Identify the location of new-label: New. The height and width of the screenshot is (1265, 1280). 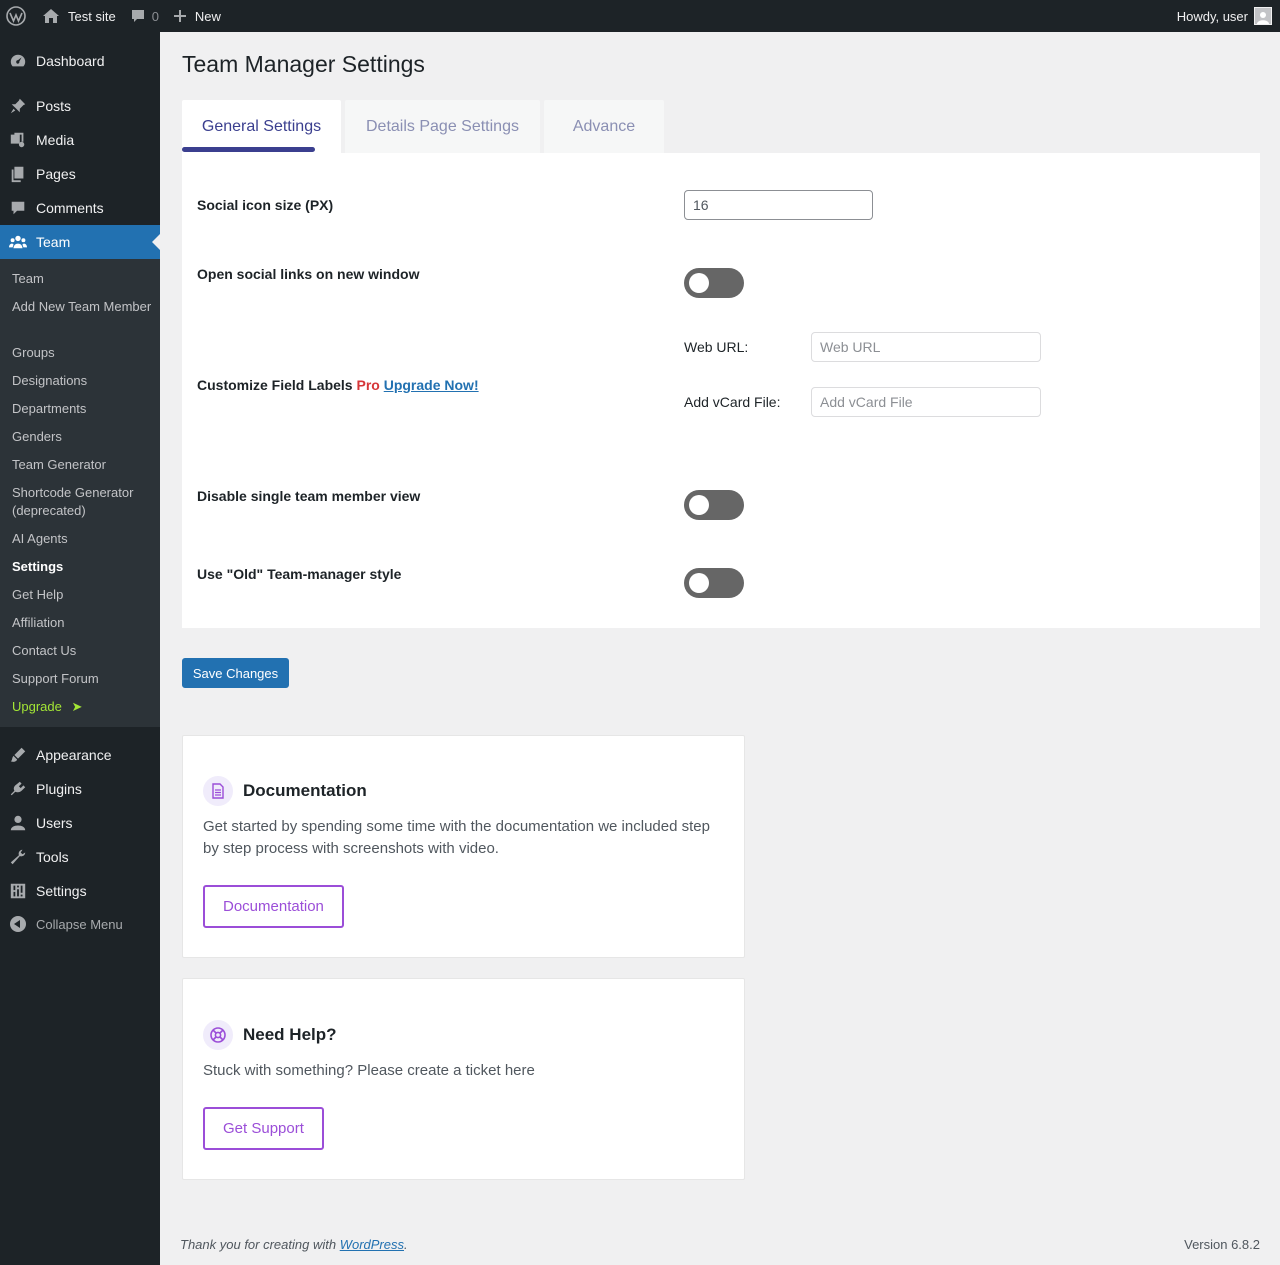
(207, 16).